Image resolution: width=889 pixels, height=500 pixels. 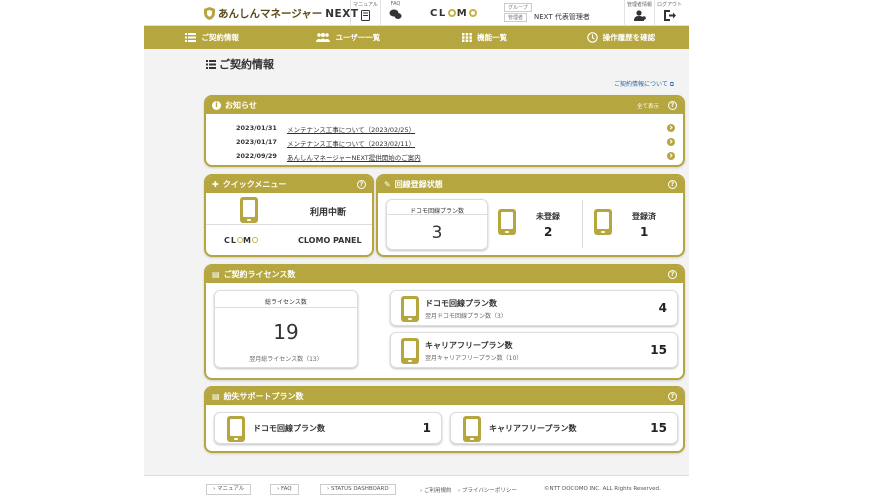 I want to click on users-icon, so click(x=323, y=37).